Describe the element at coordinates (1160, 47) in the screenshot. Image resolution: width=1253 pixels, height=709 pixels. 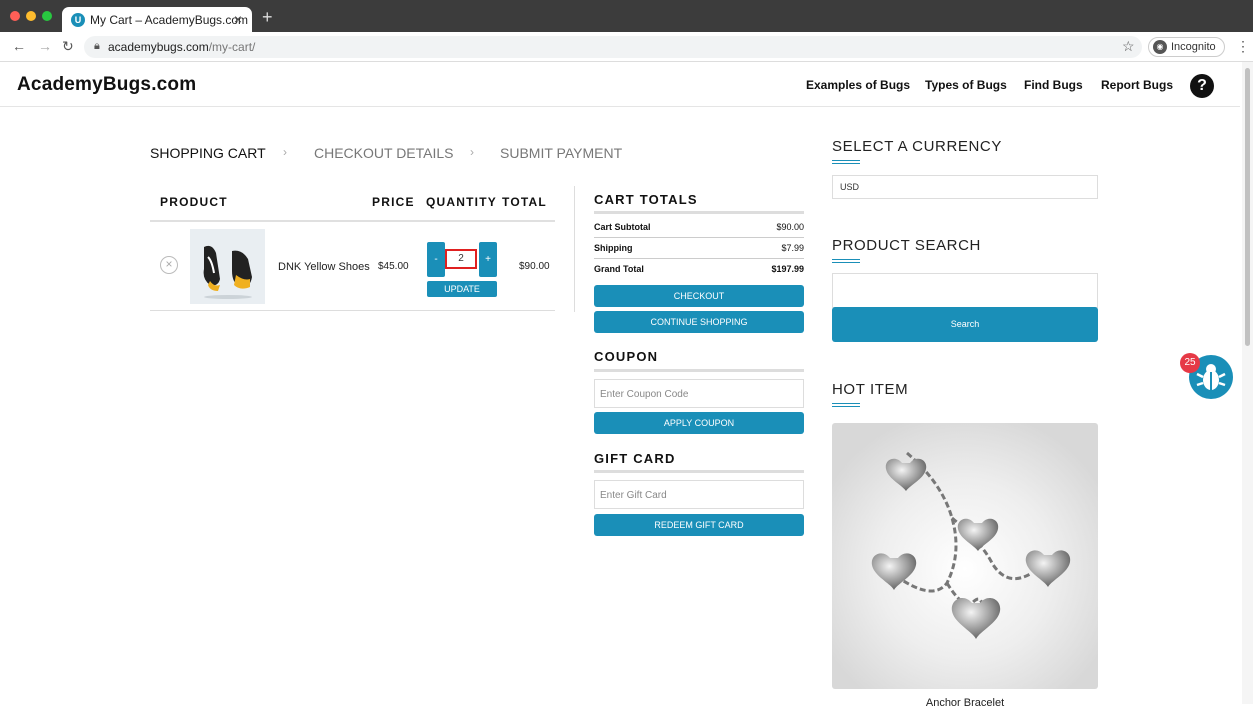
I see `incognito-icon: ◉` at that location.